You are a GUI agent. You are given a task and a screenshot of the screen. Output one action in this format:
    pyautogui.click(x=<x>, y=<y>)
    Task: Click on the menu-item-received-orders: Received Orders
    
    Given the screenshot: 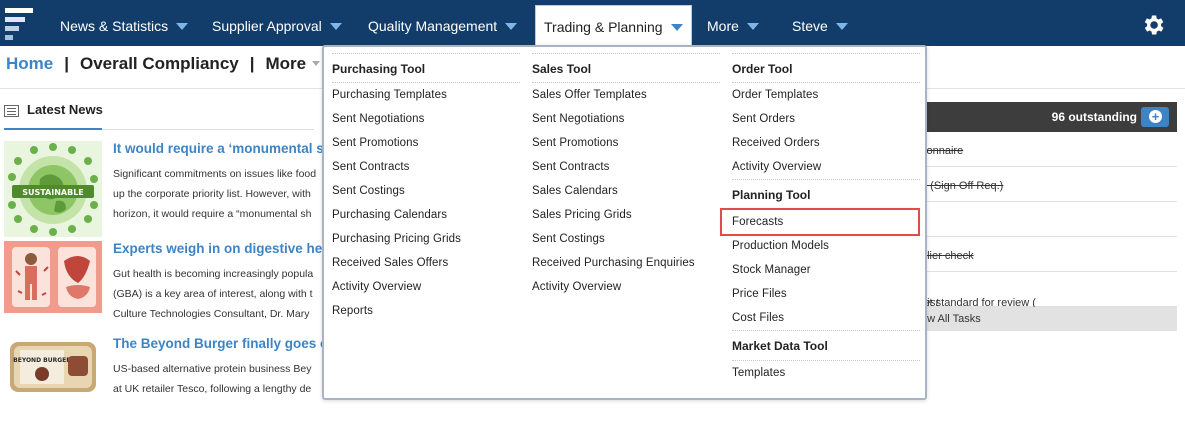 What is the action you would take?
    pyautogui.click(x=826, y=143)
    